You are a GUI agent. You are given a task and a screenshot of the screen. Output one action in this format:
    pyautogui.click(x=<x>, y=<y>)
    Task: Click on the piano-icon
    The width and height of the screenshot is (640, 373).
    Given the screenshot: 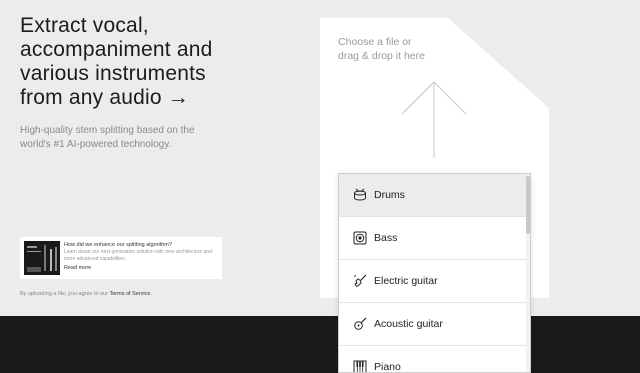 What is the action you would take?
    pyautogui.click(x=360, y=366)
    